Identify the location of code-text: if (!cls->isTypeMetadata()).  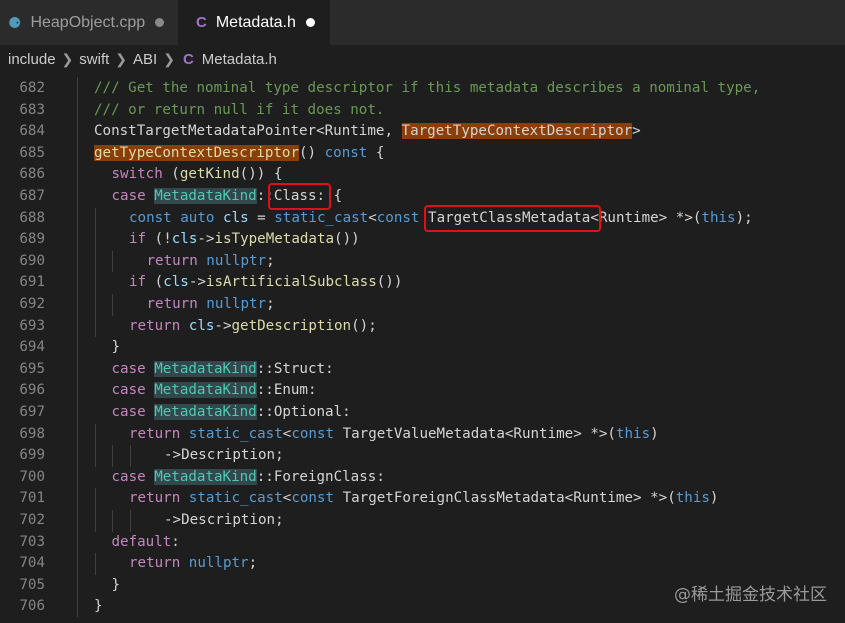
(244, 239).